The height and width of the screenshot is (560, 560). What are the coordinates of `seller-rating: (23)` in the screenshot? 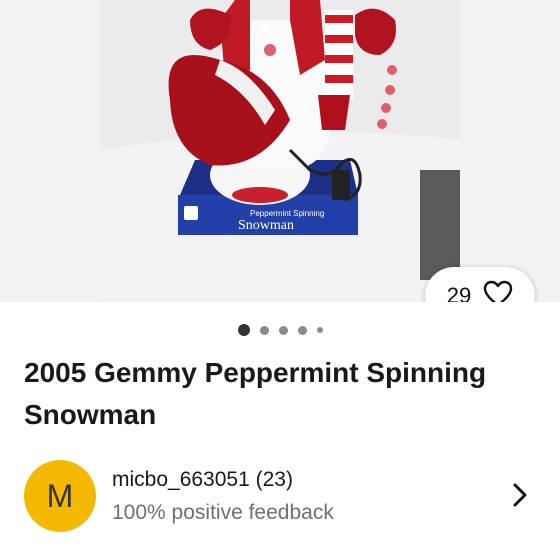 It's located at (274, 479).